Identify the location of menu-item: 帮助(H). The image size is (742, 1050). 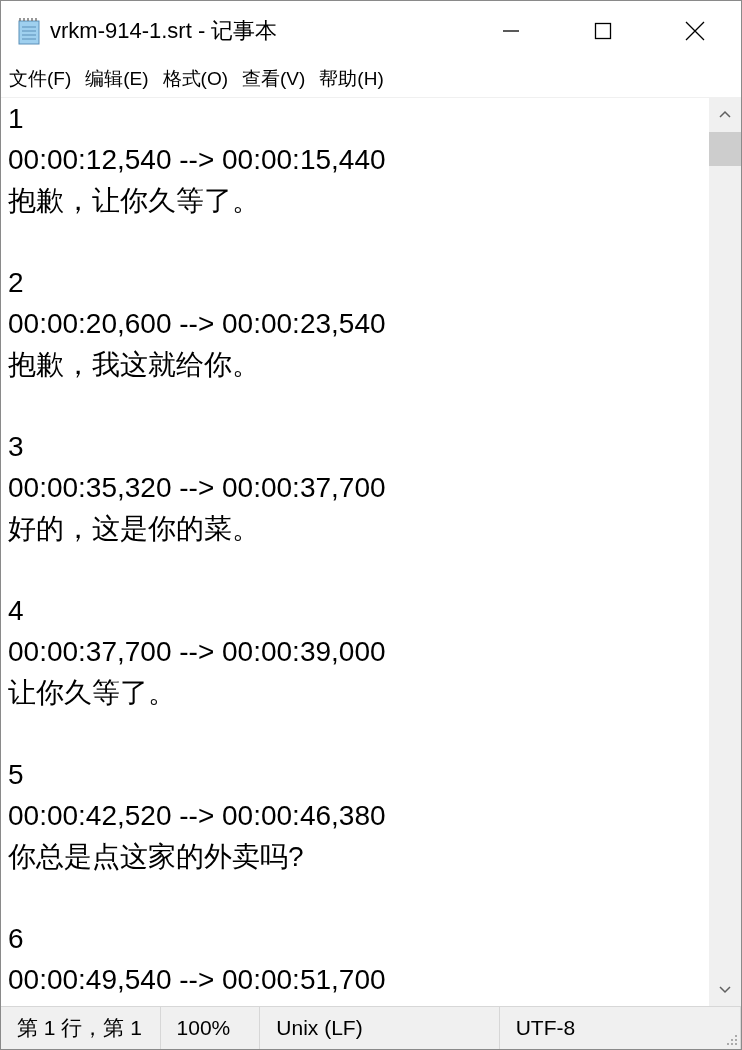
(351, 79).